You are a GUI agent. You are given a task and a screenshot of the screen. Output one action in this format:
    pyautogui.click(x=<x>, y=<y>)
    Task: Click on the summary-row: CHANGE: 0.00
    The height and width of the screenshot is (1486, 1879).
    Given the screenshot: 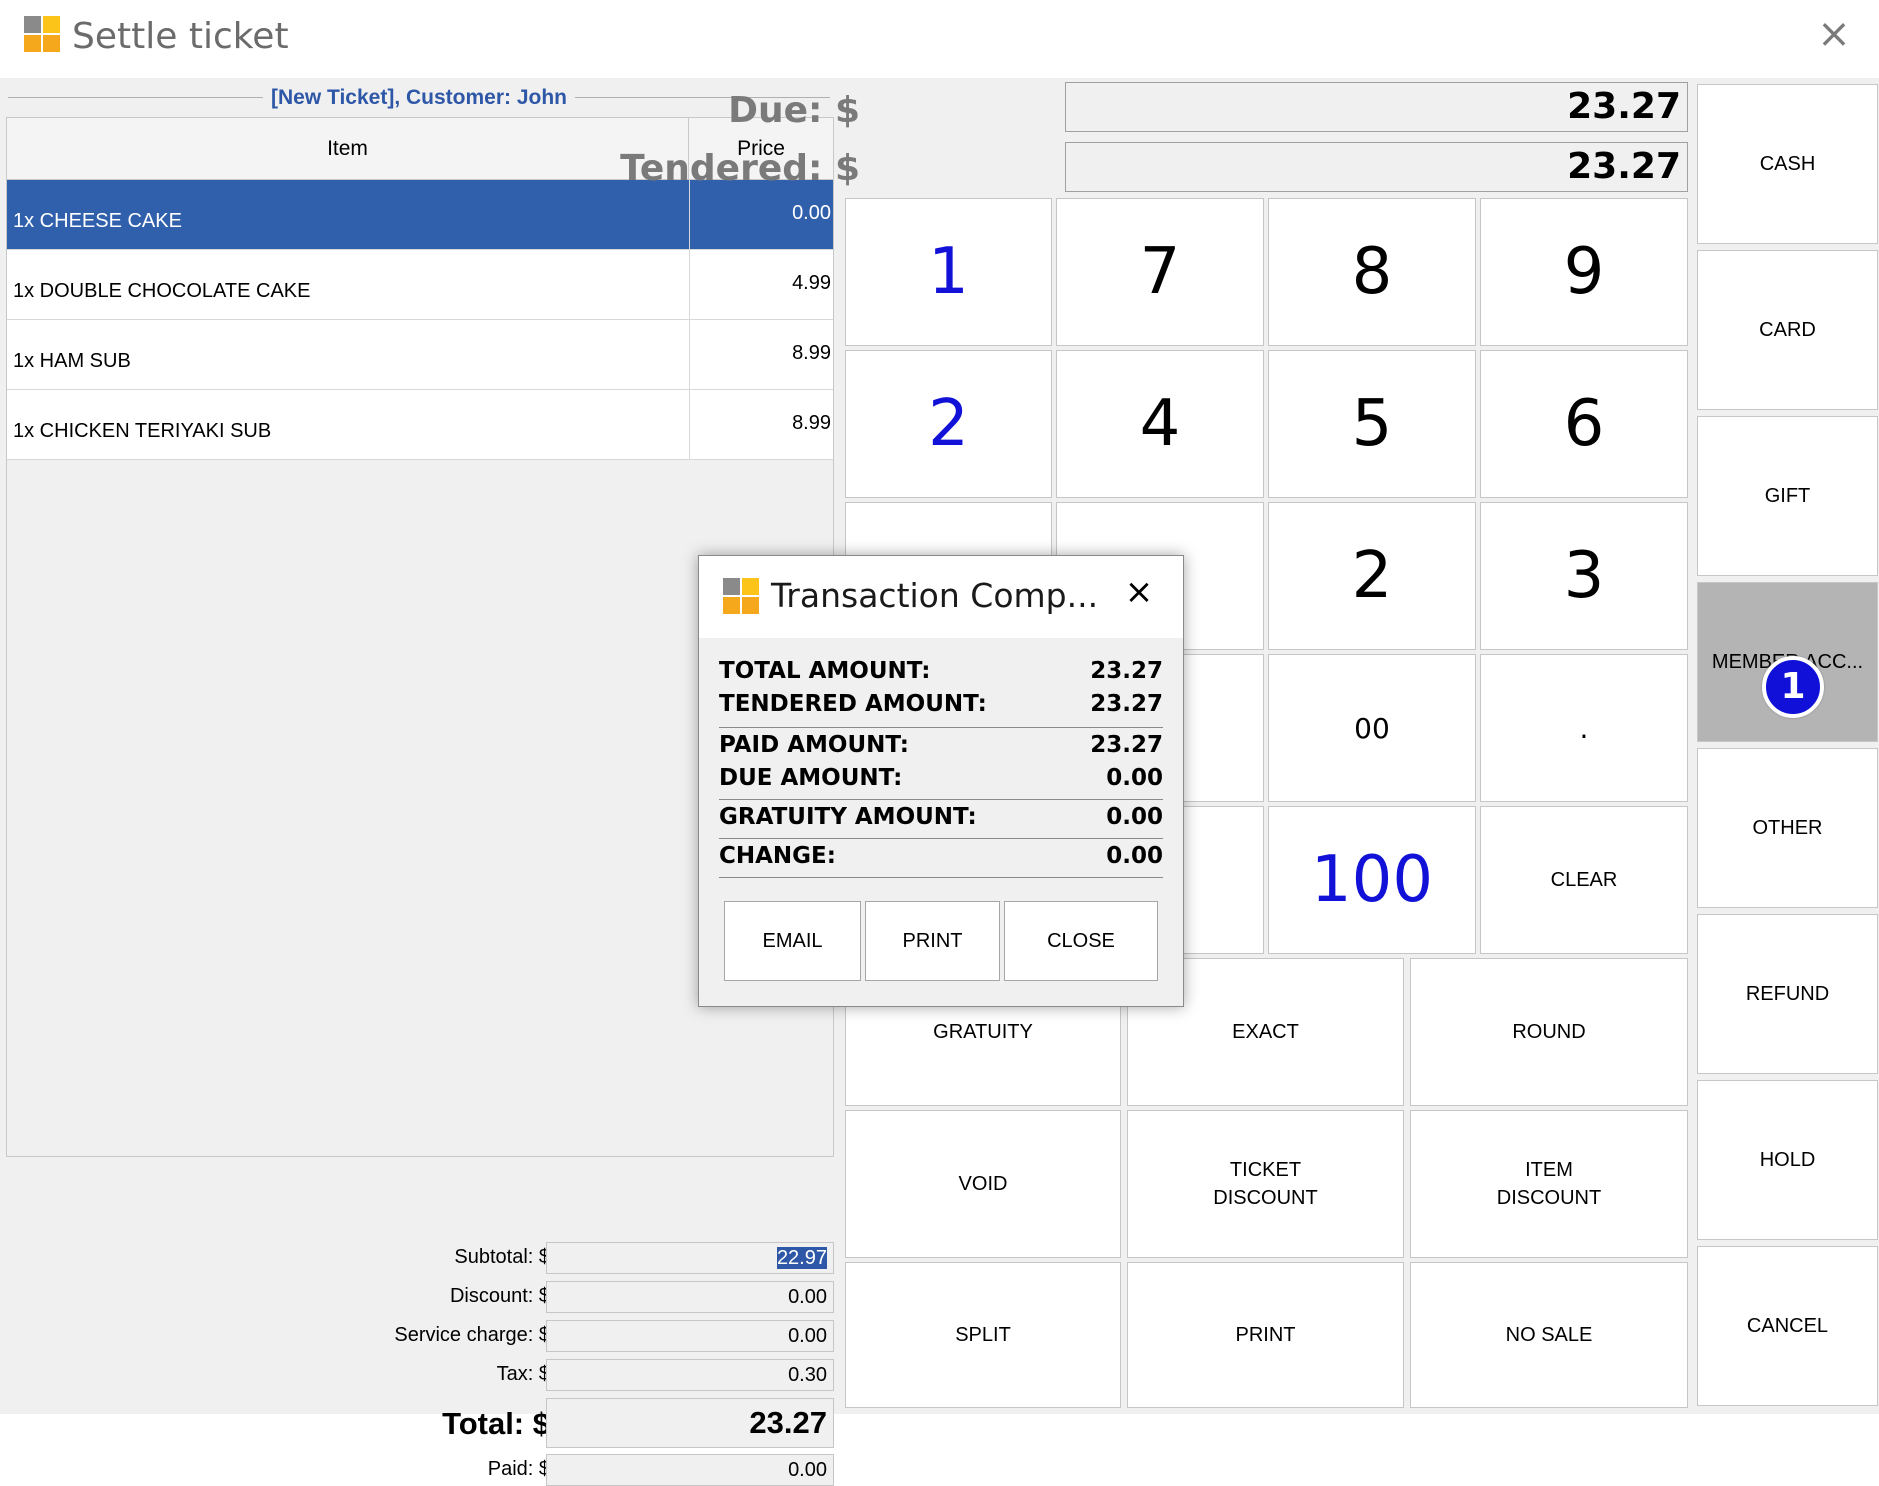 What is the action you would take?
    pyautogui.click(x=941, y=860)
    